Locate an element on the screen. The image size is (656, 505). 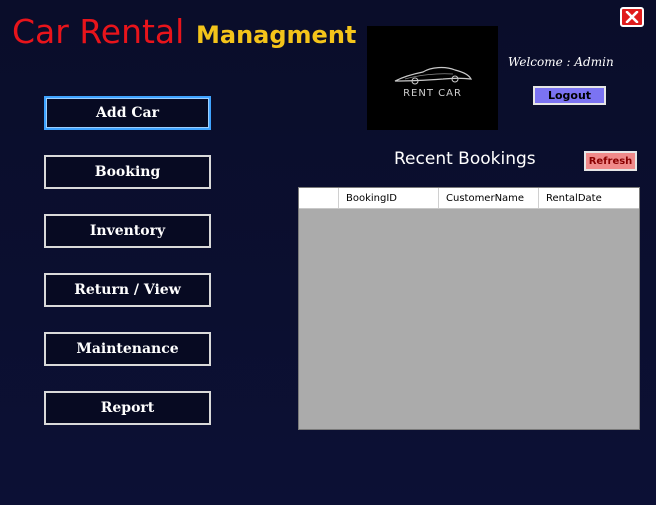
return-view-button: Return / View is located at coordinates (127, 290).